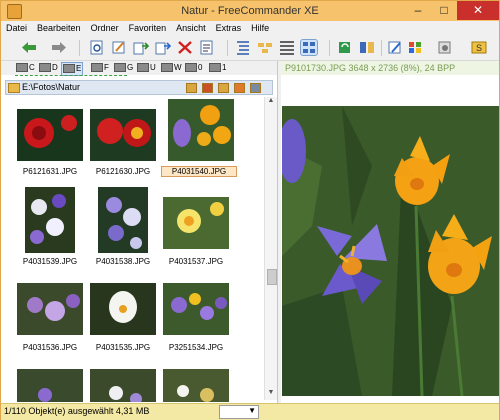 This screenshot has height=420, width=500. I want to click on drive-e: E, so click(72, 69).